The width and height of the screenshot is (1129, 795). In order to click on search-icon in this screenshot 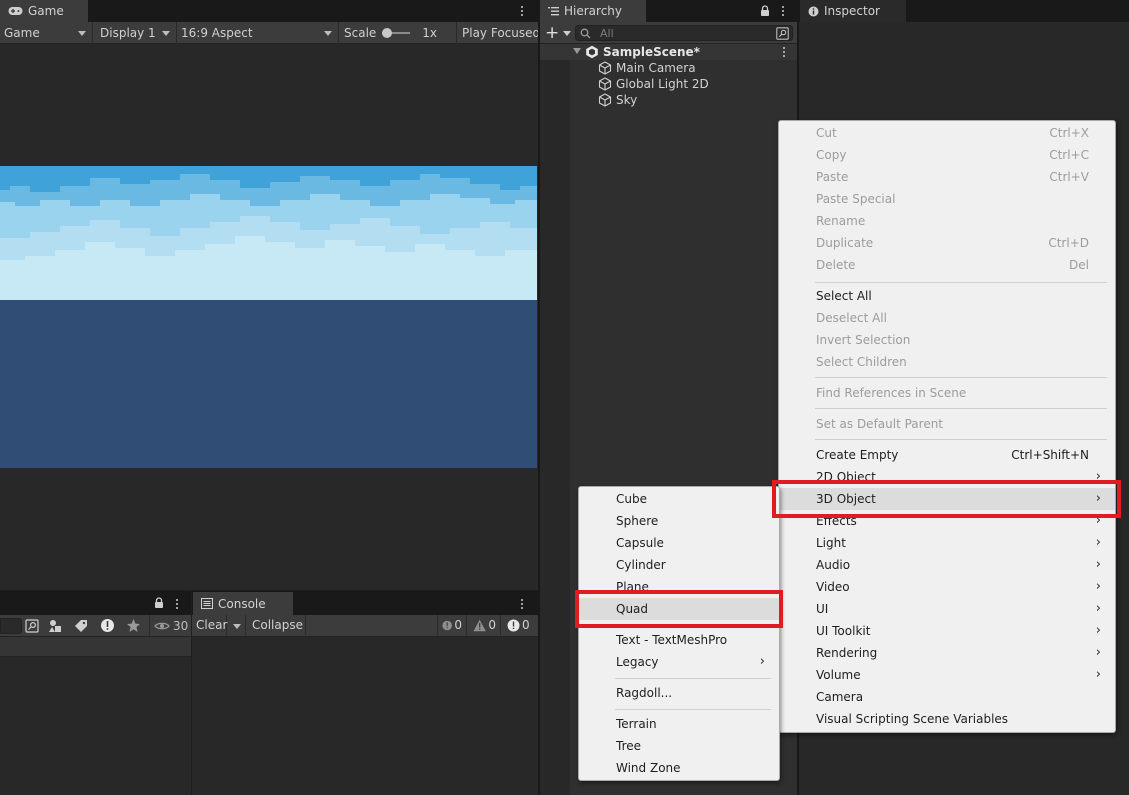, I will do `click(585, 33)`.